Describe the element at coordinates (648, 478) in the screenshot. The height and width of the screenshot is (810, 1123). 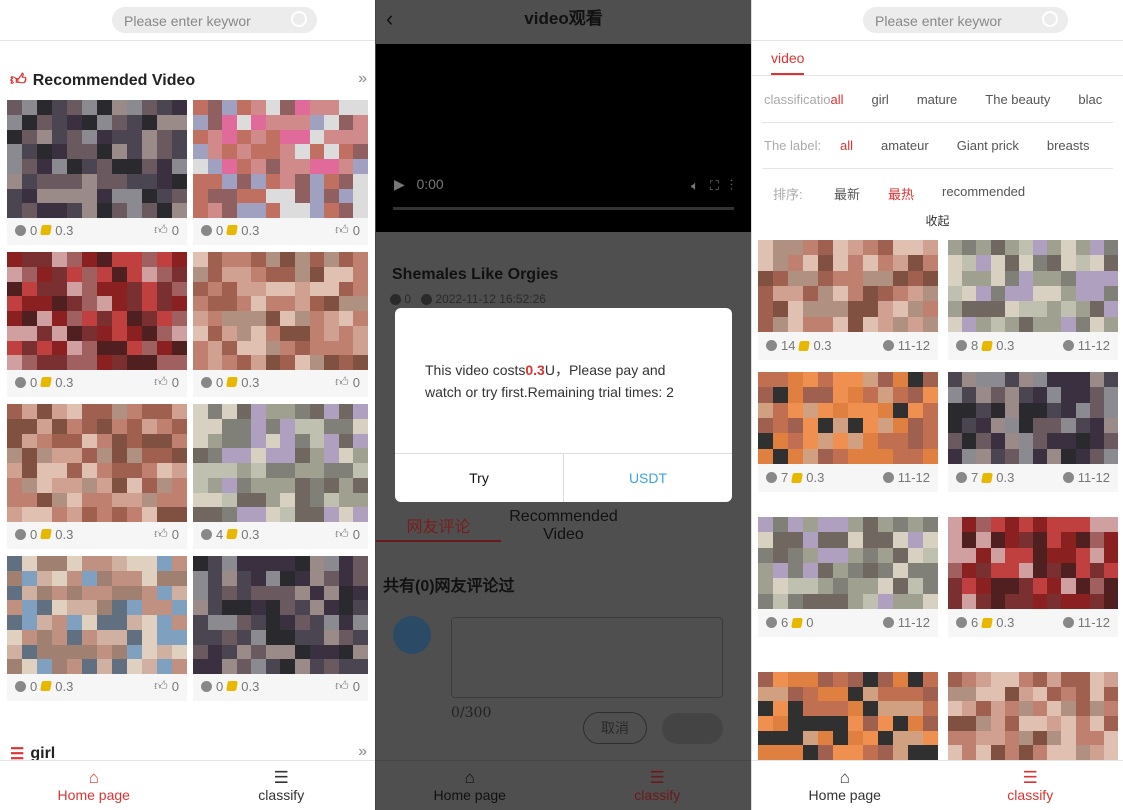
I see `usdt-button: USDT` at that location.